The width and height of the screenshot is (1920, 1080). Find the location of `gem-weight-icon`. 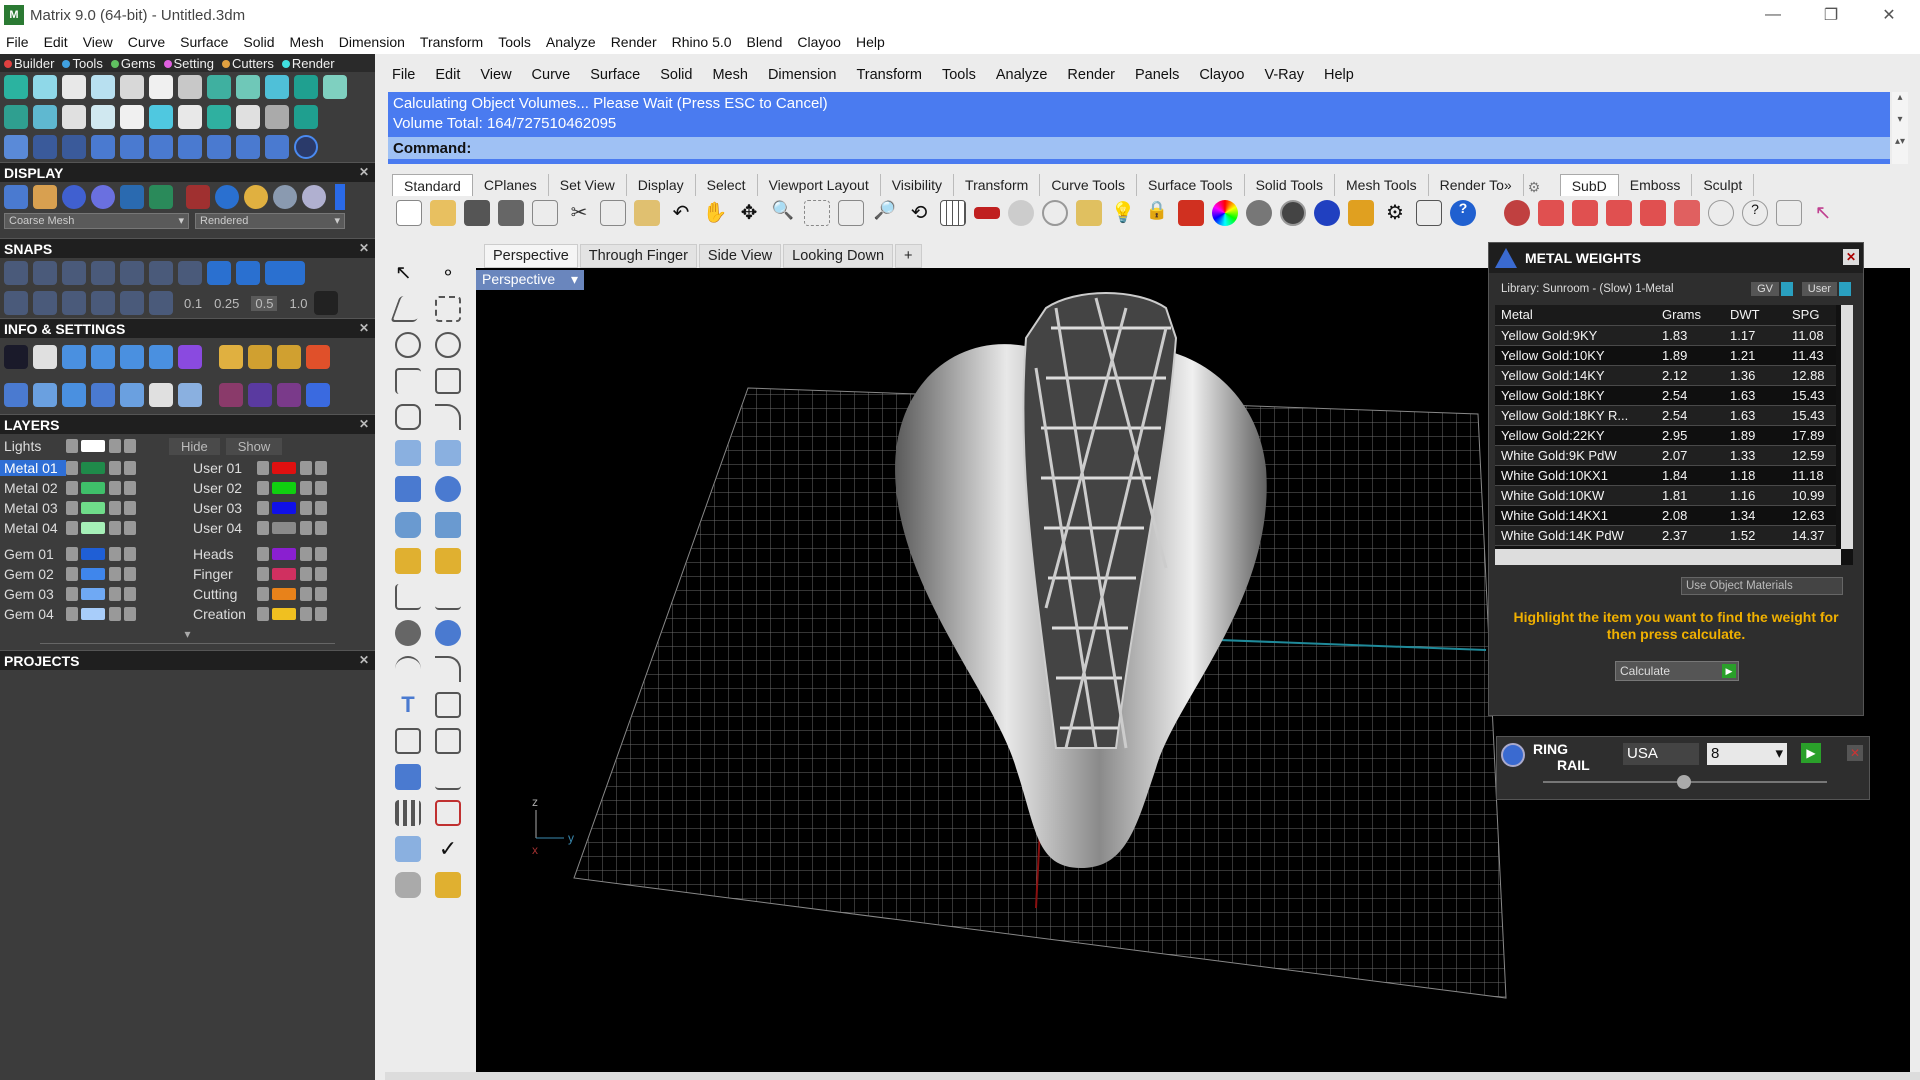

gem-weight-icon is located at coordinates (260, 395).